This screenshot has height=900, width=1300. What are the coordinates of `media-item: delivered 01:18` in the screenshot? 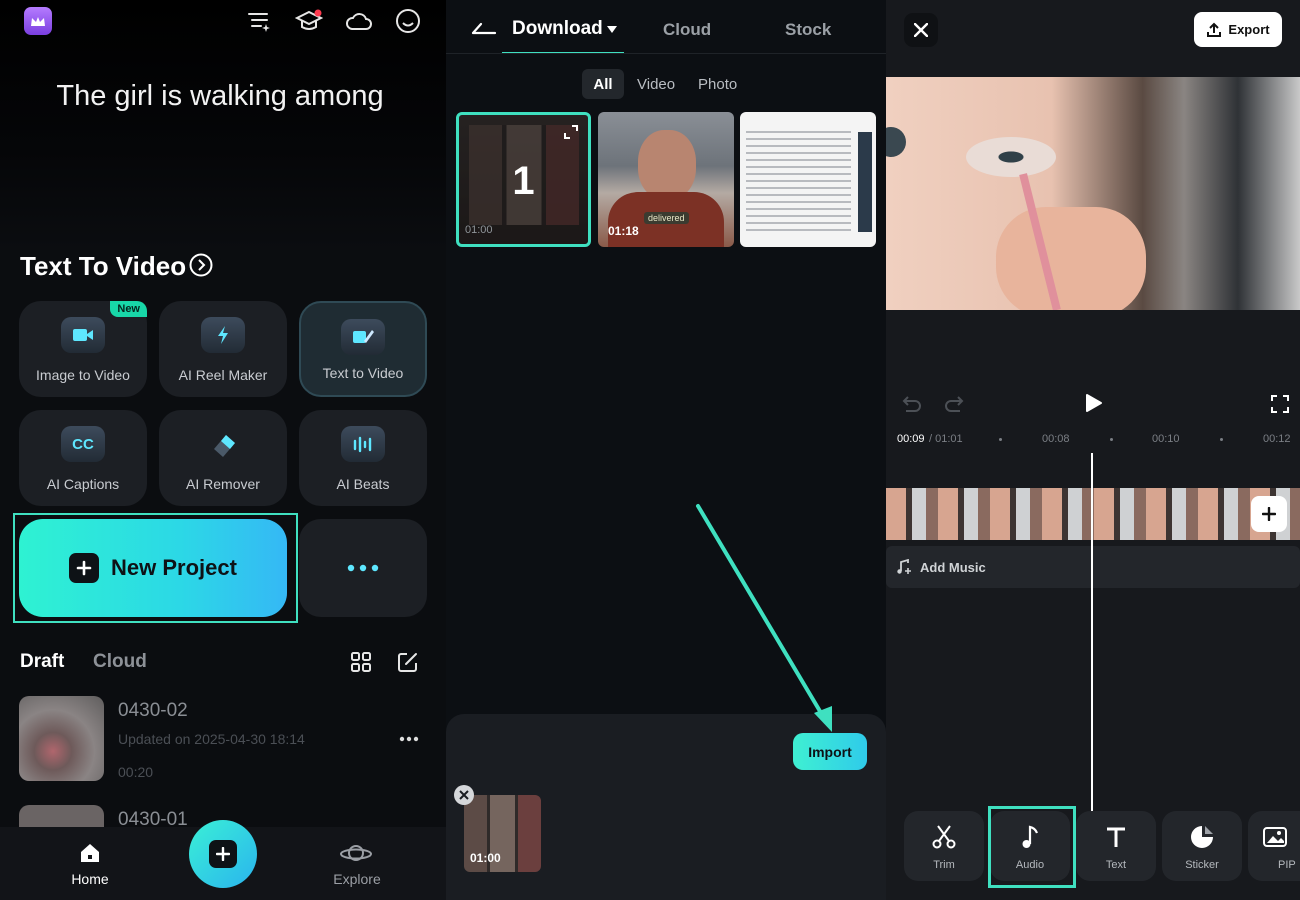 It's located at (666, 179).